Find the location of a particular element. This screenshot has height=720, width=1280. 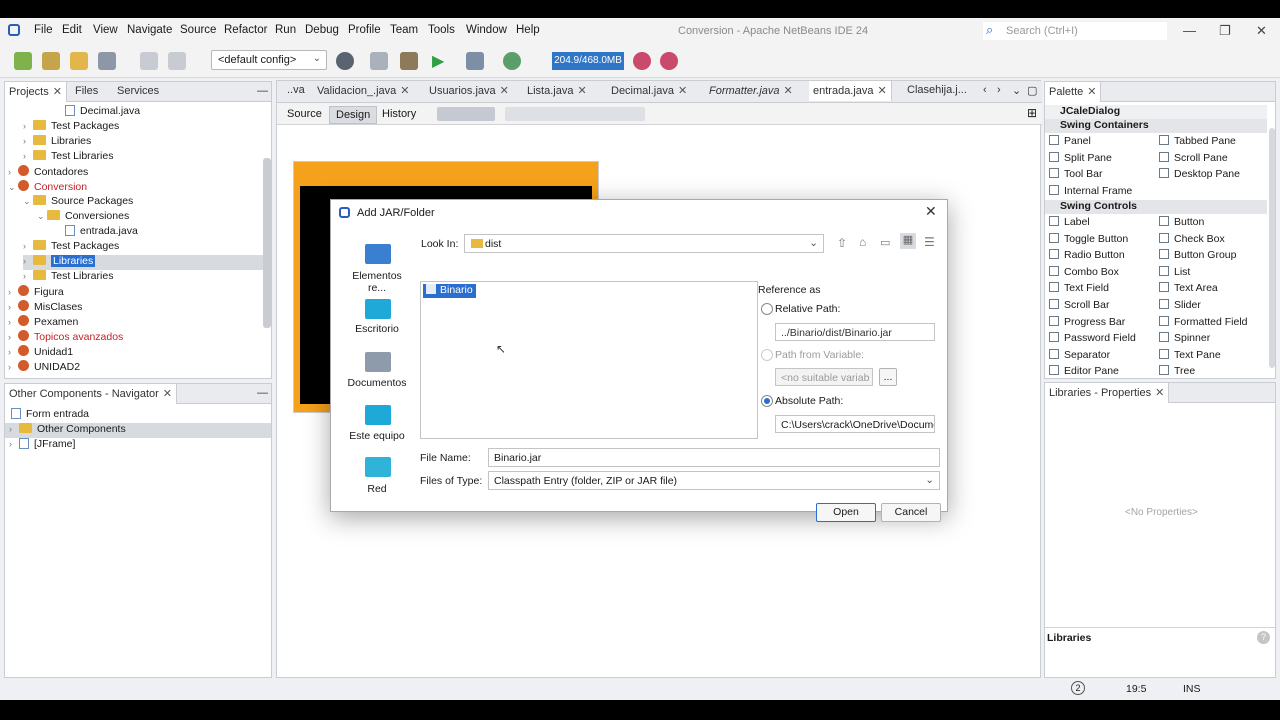

build-icon is located at coordinates (379, 61).